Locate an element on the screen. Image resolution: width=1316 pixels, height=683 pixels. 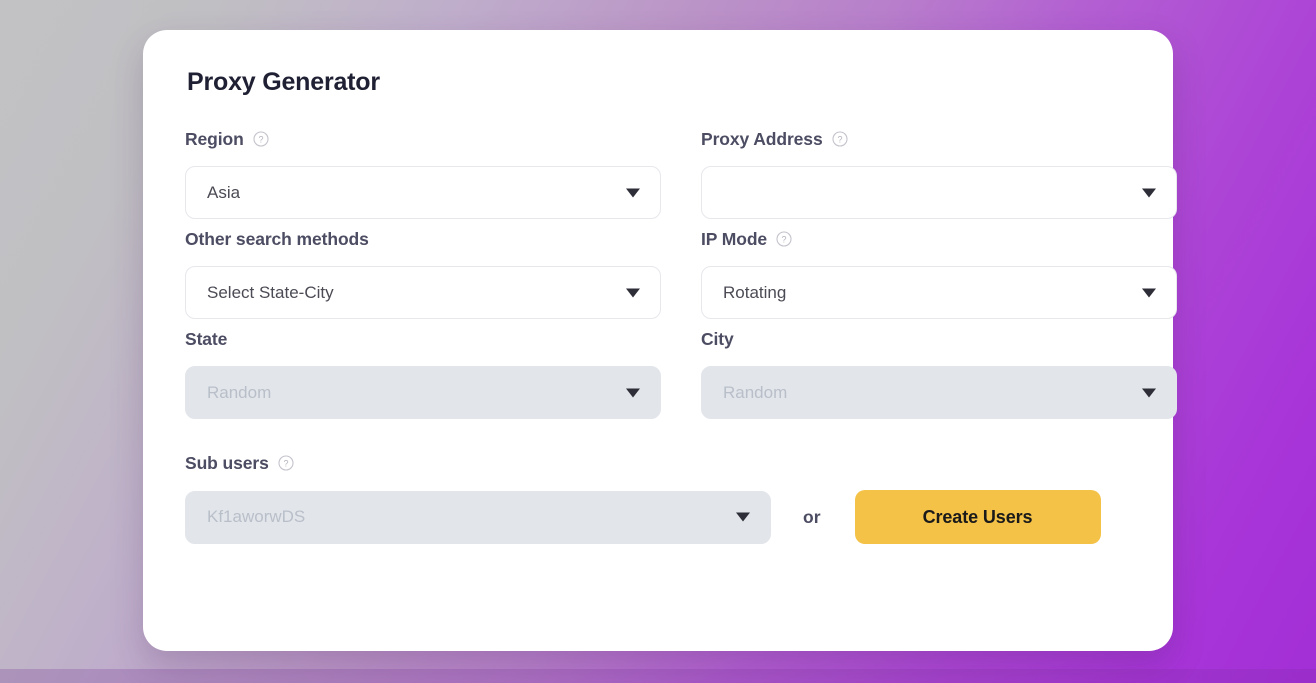
field-region-label: Region is located at coordinates (214, 138).